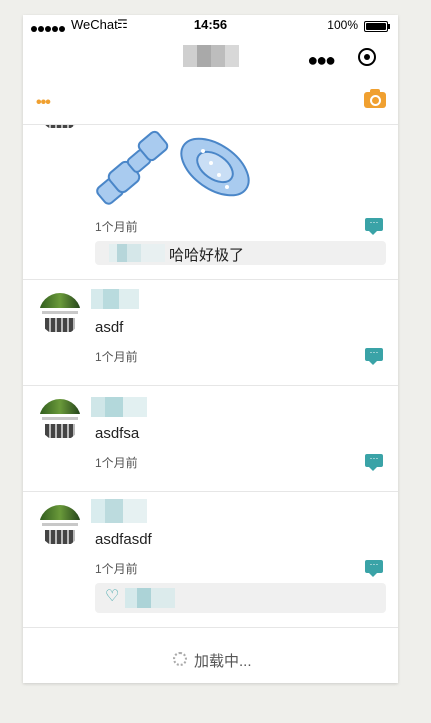 Image resolution: width=431 pixels, height=723 pixels. I want to click on liker-name-blurred, so click(150, 598).